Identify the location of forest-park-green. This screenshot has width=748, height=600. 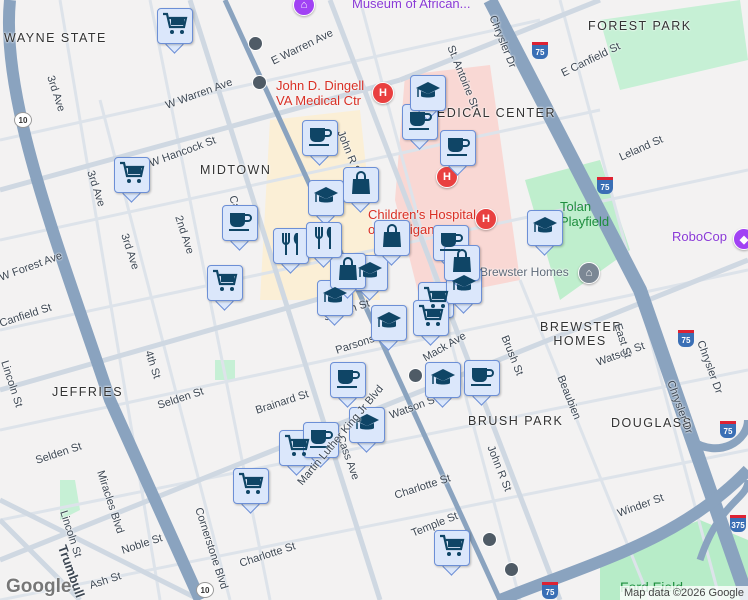
(674, 45).